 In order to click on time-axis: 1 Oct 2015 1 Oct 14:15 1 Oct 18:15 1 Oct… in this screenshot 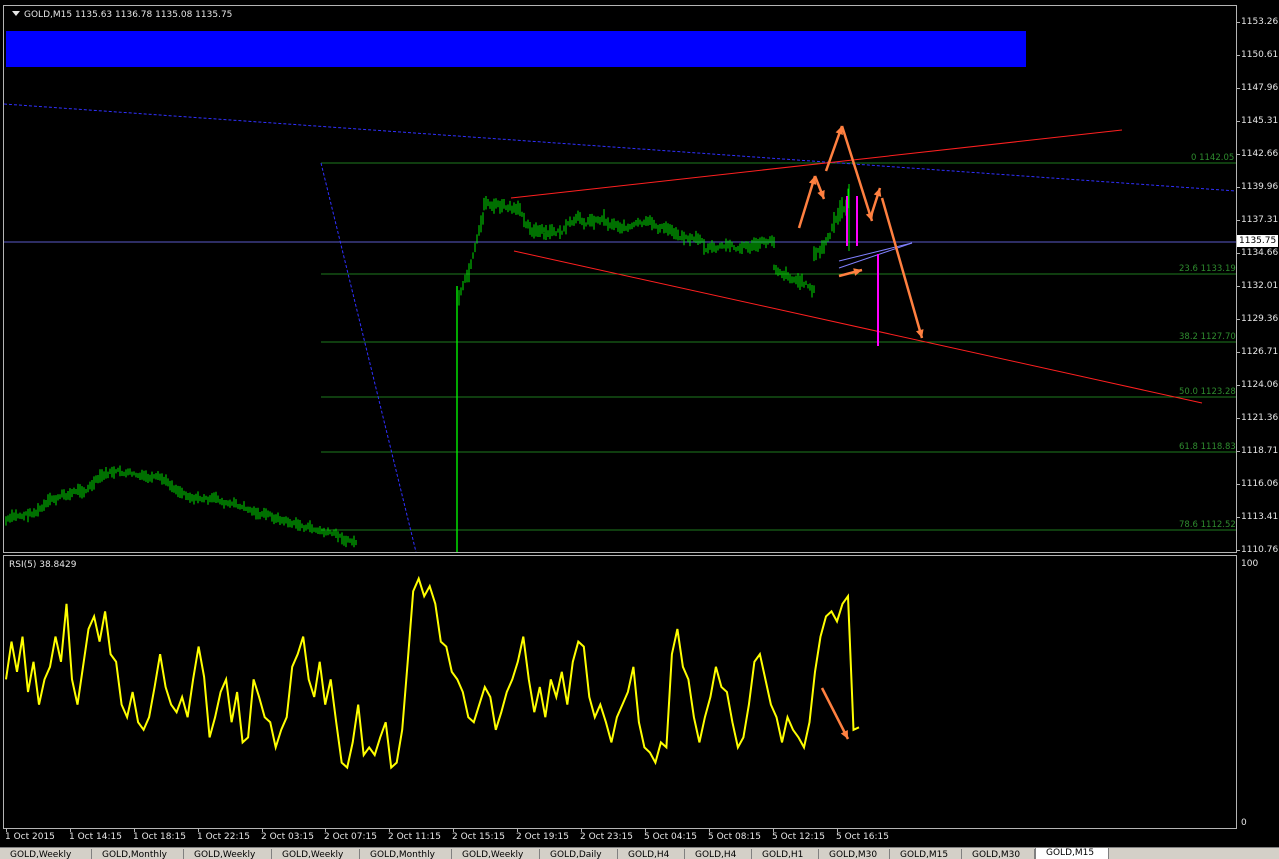, I will do `click(620, 838)`.